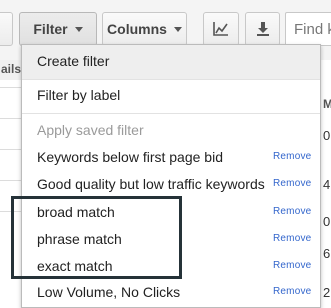  I want to click on table-cell-partial: 4(, so click(327, 184).